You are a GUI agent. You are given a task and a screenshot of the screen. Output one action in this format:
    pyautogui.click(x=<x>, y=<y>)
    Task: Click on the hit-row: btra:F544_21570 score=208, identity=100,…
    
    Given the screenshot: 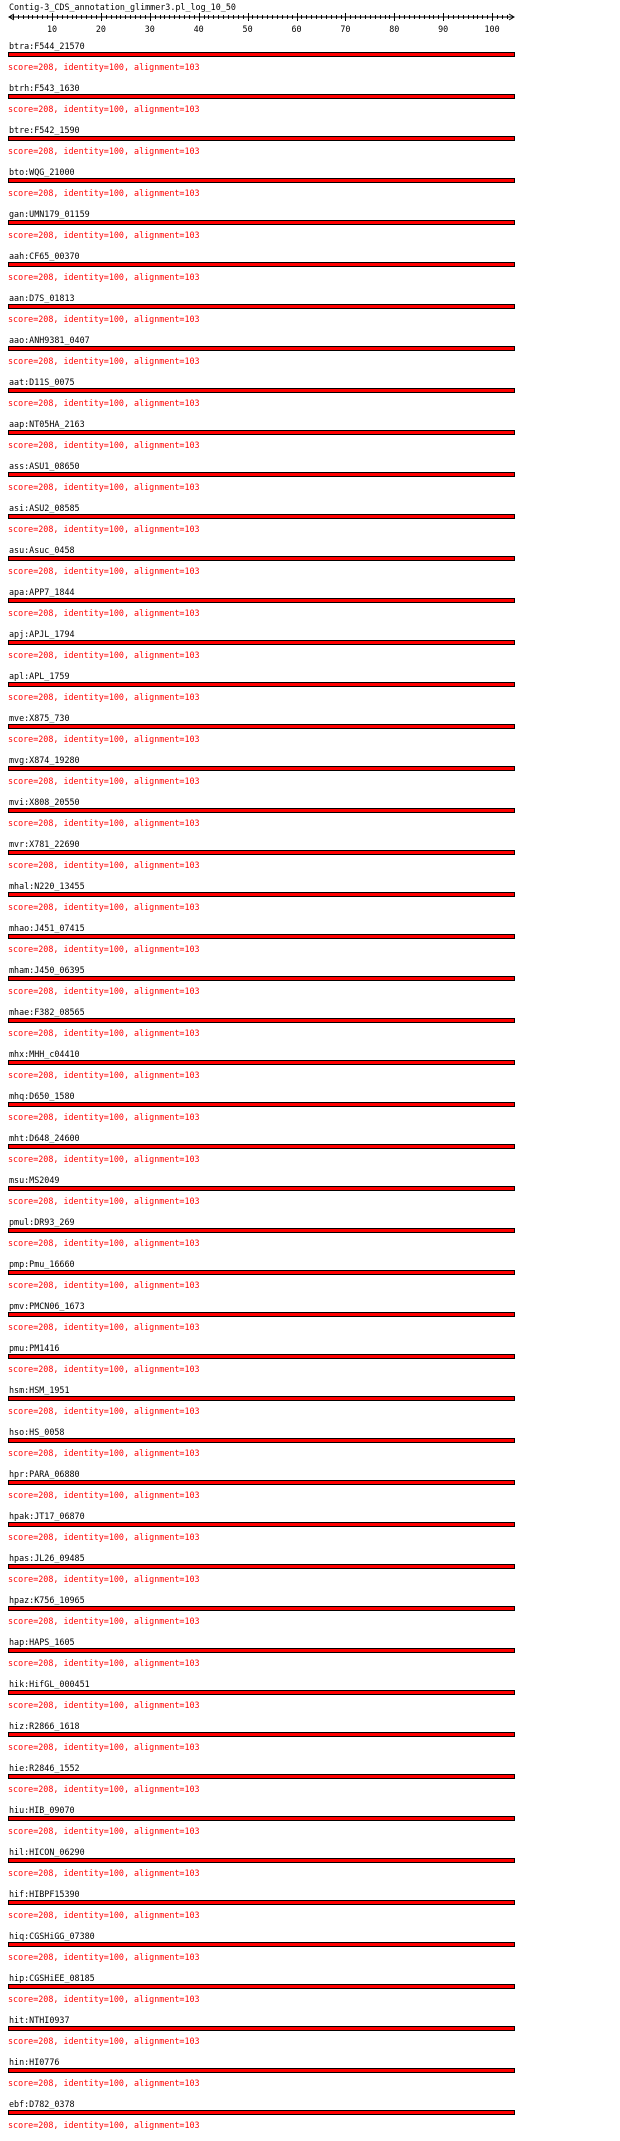 What is the action you would take?
    pyautogui.click(x=310, y=62)
    